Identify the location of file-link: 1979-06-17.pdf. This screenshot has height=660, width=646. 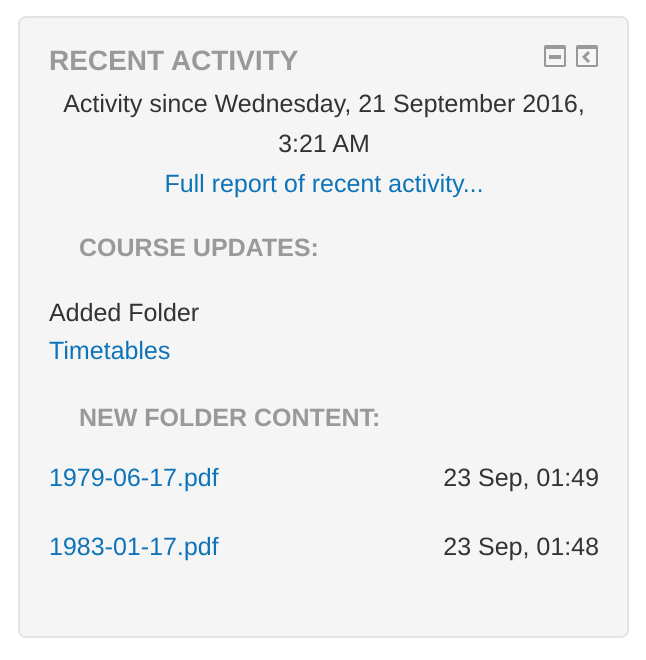
(134, 493).